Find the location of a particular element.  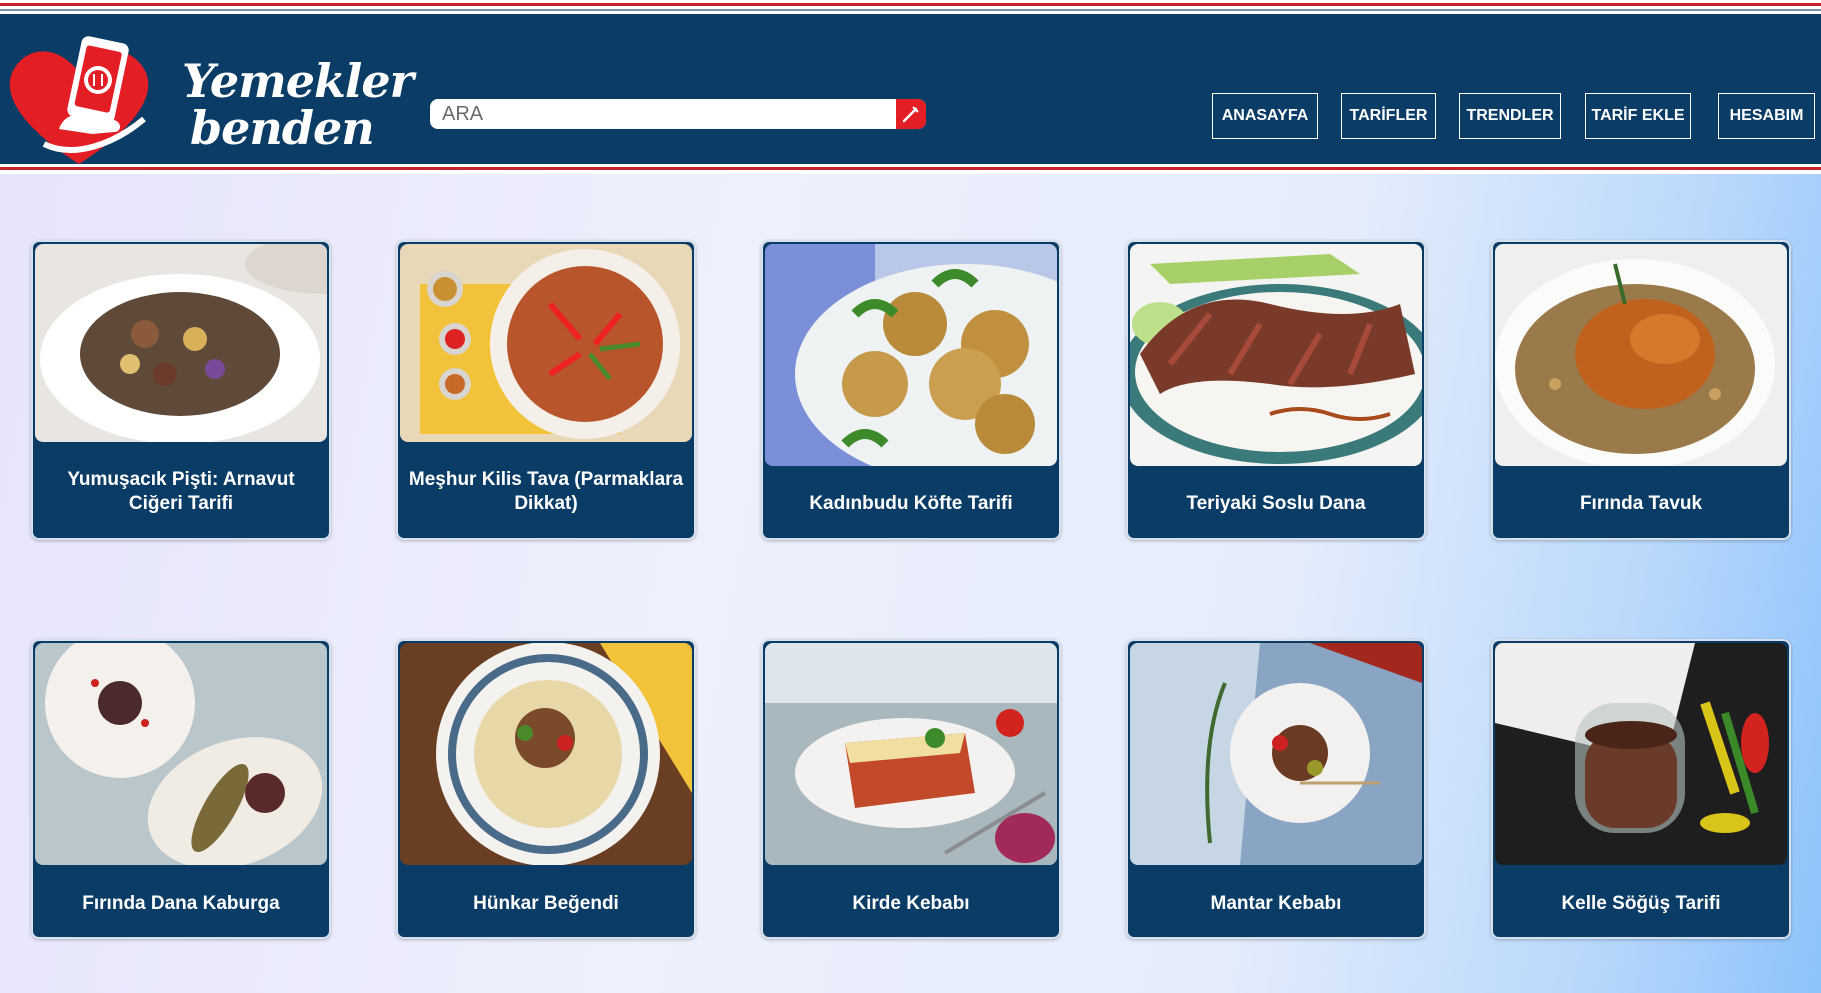

recipe-title: Kelle Söğüş Tarifi is located at coordinates (1641, 903).